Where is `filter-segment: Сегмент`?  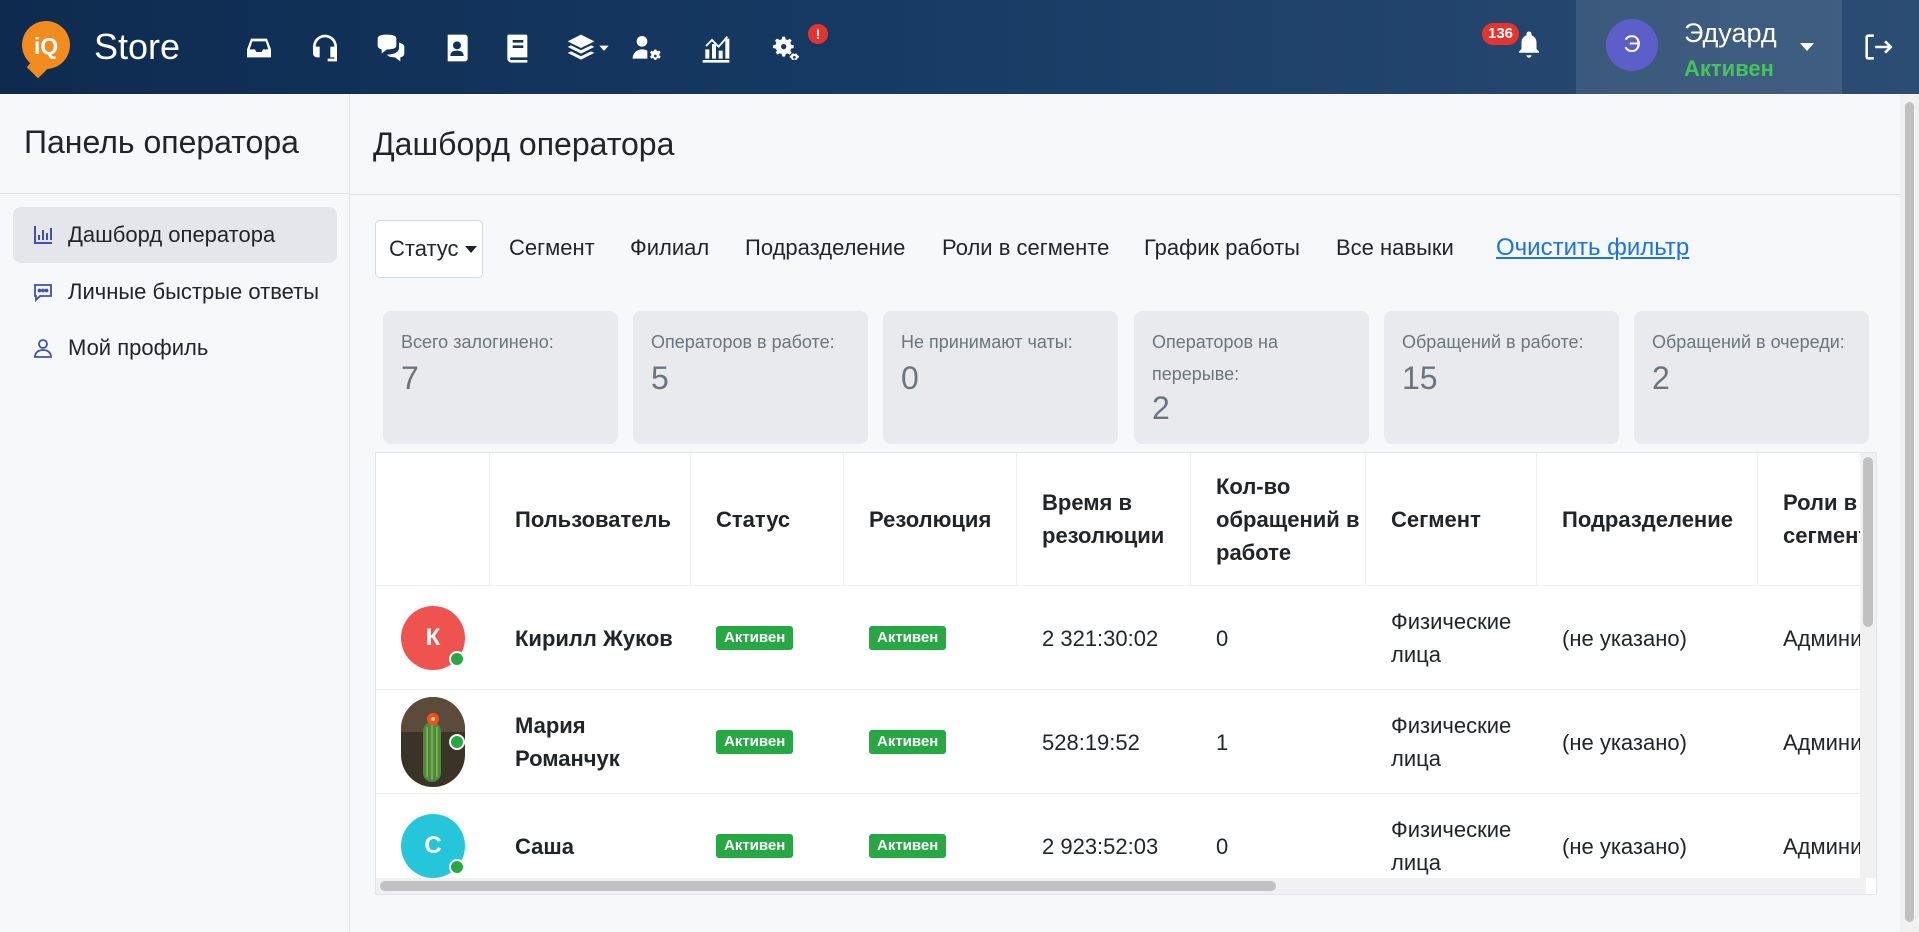
filter-segment: Сегмент is located at coordinates (552, 248).